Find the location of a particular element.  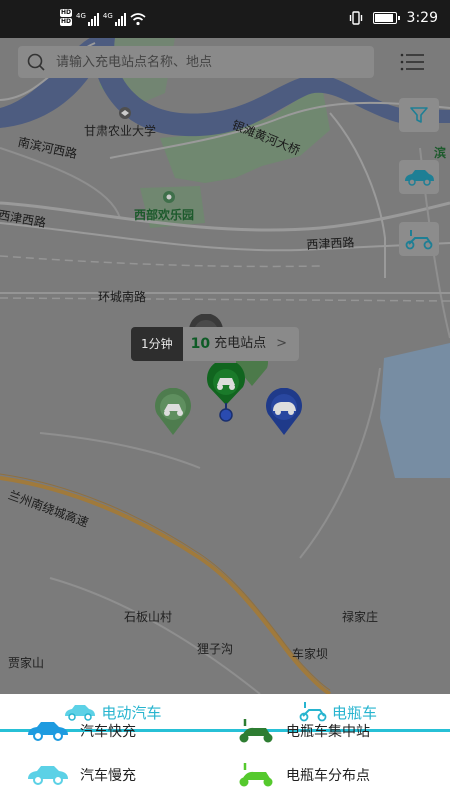

list-menu-icon is located at coordinates (412, 62).